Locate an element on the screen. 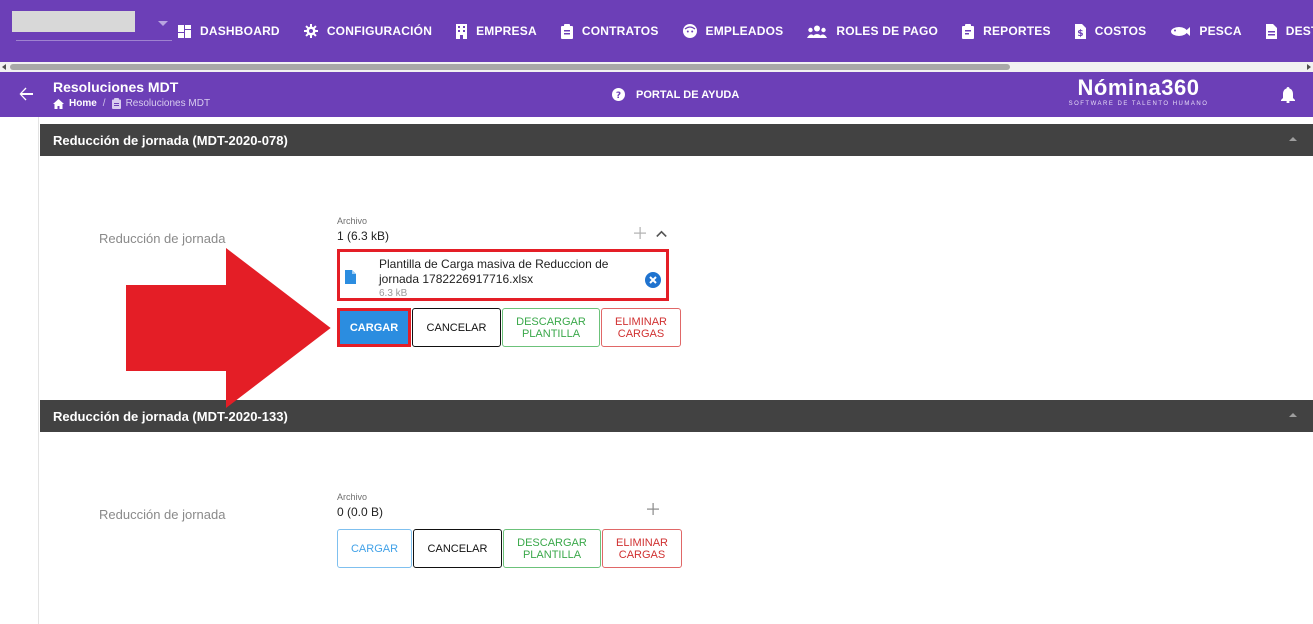 The height and width of the screenshot is (624, 1313). nav-label: CONFIGURACIÓN is located at coordinates (379, 31).